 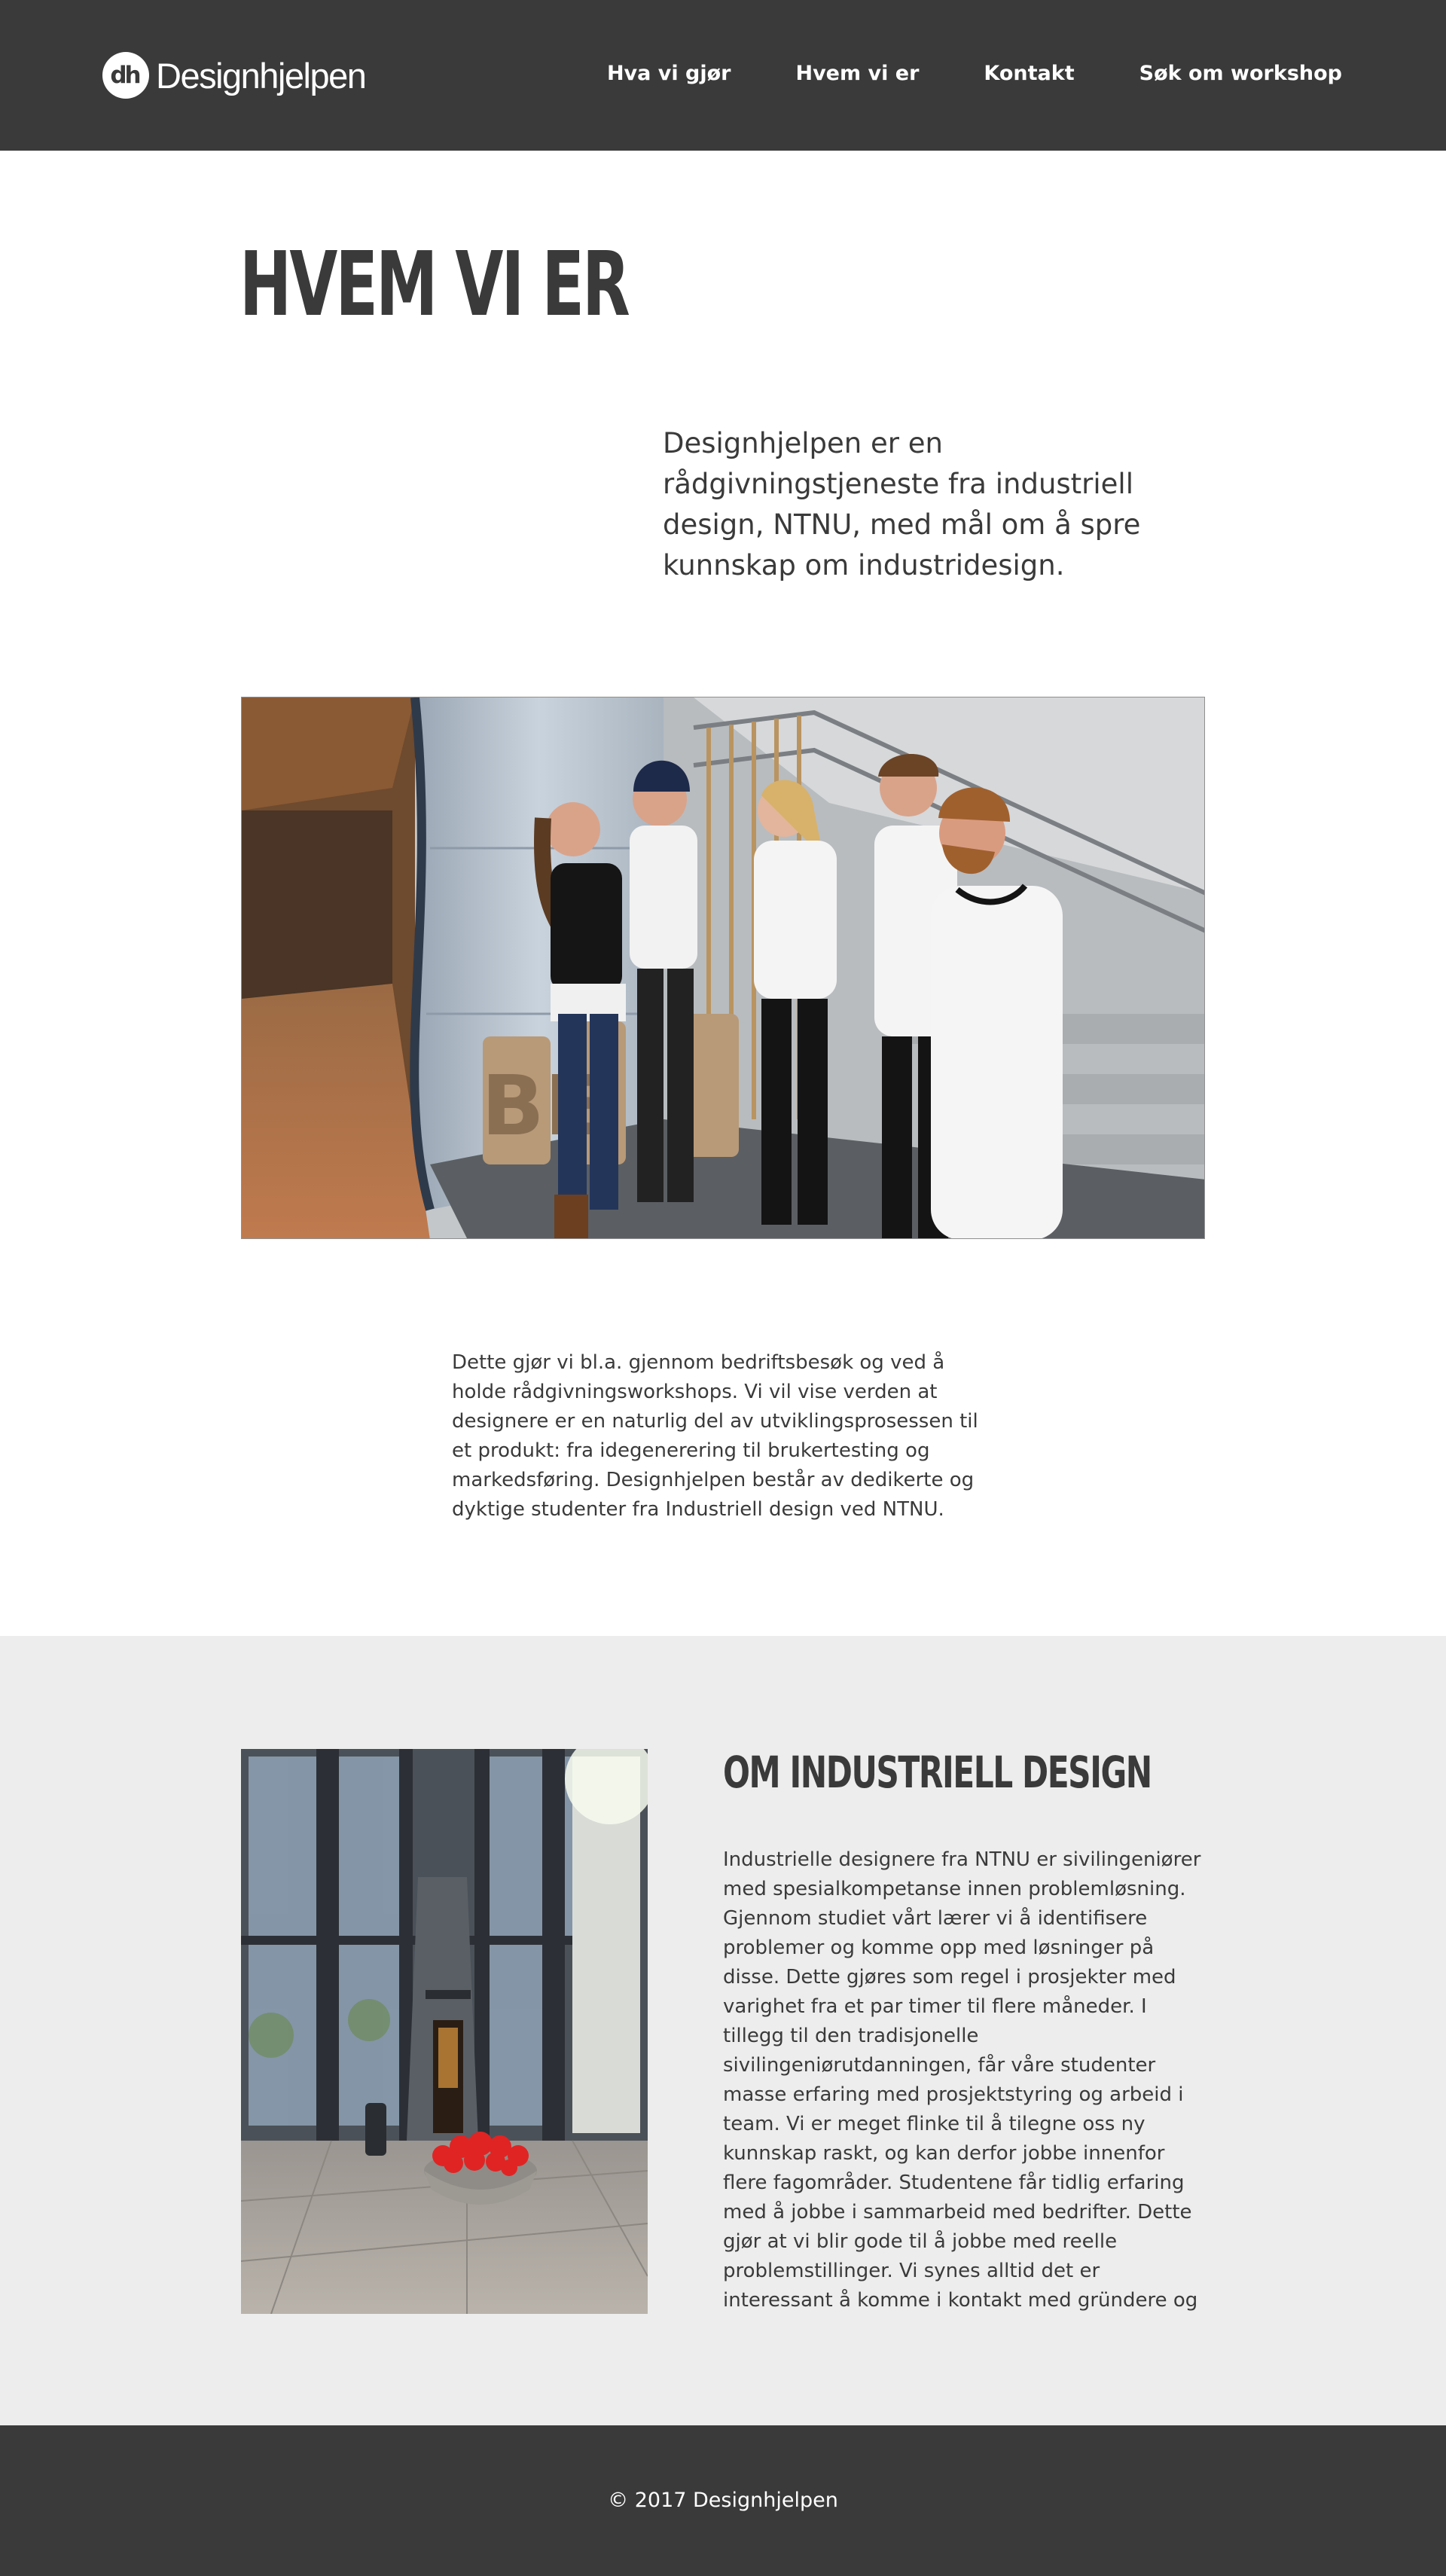 I want to click on page-title: HVEM VI ER, so click(x=434, y=284).